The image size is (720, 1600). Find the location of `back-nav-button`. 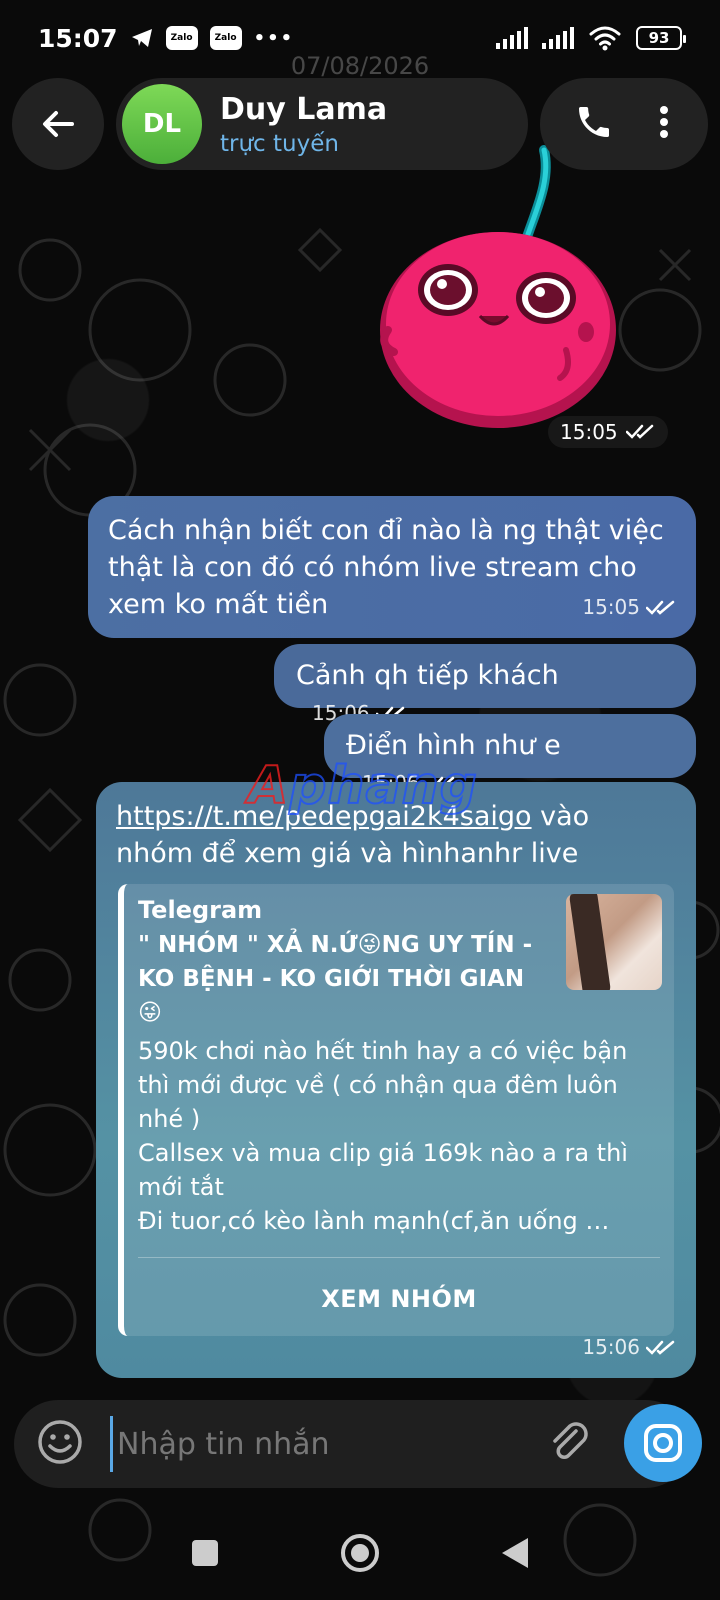

back-nav-button is located at coordinates (515, 1555).